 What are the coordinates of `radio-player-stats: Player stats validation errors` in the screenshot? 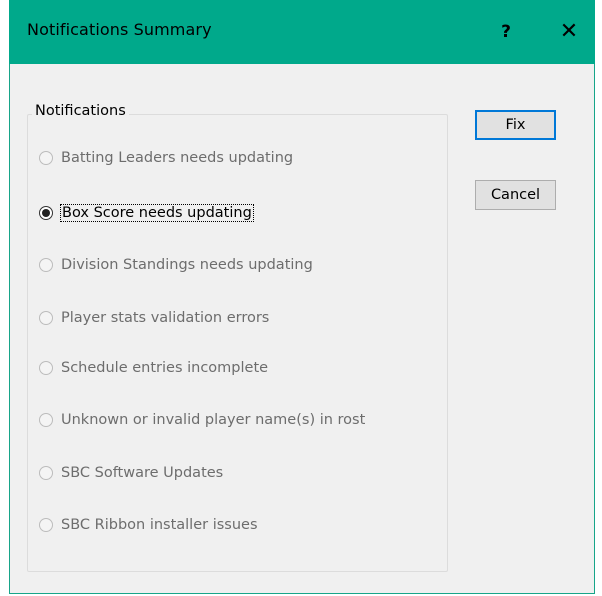 It's located at (154, 318).